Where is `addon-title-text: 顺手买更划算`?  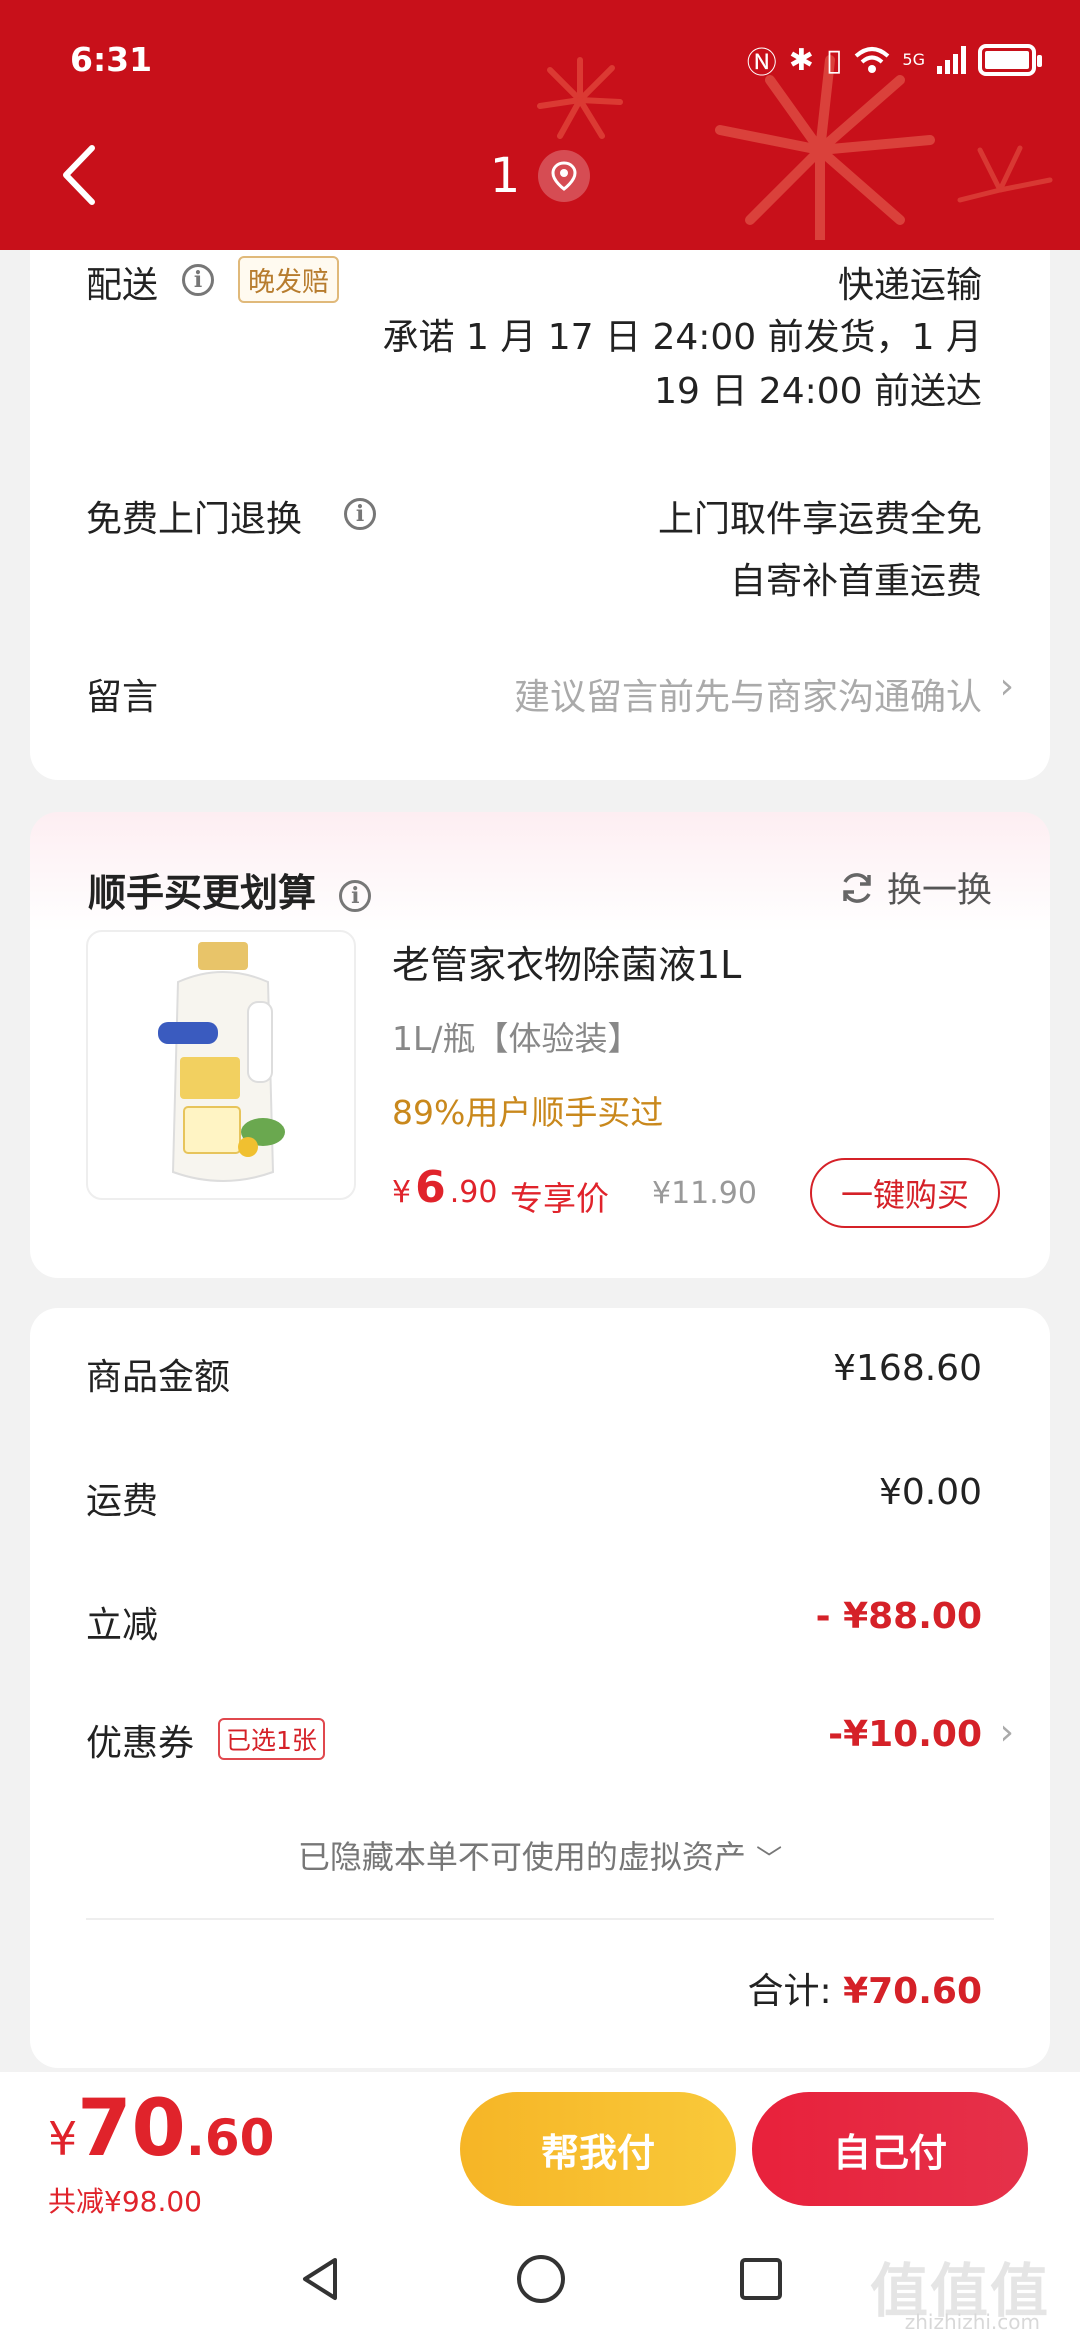
addon-title-text: 顺手买更划算 is located at coordinates (202, 893).